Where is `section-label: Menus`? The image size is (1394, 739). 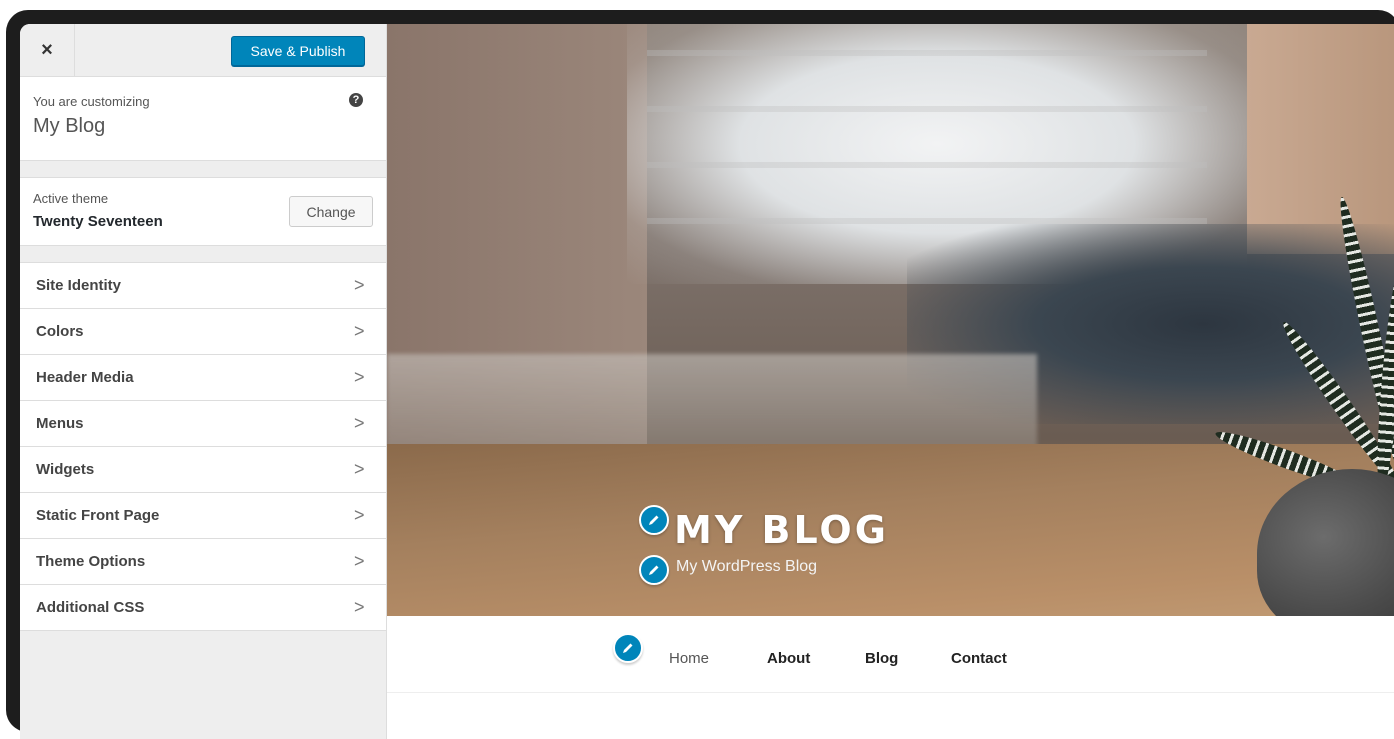
section-label: Menus is located at coordinates (60, 423).